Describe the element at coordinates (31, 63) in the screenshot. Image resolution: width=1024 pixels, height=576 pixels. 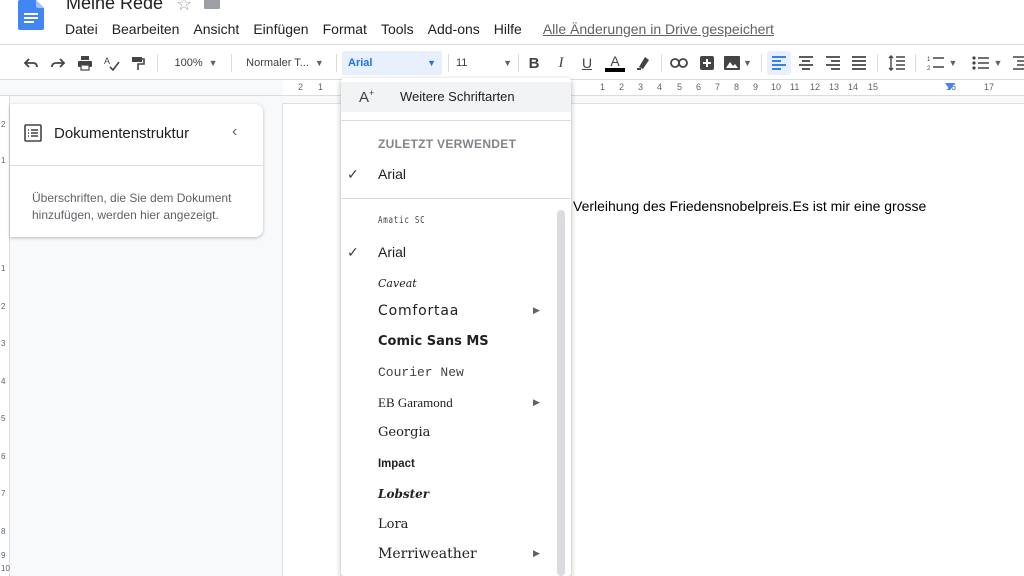
I see `undo-icon` at that location.